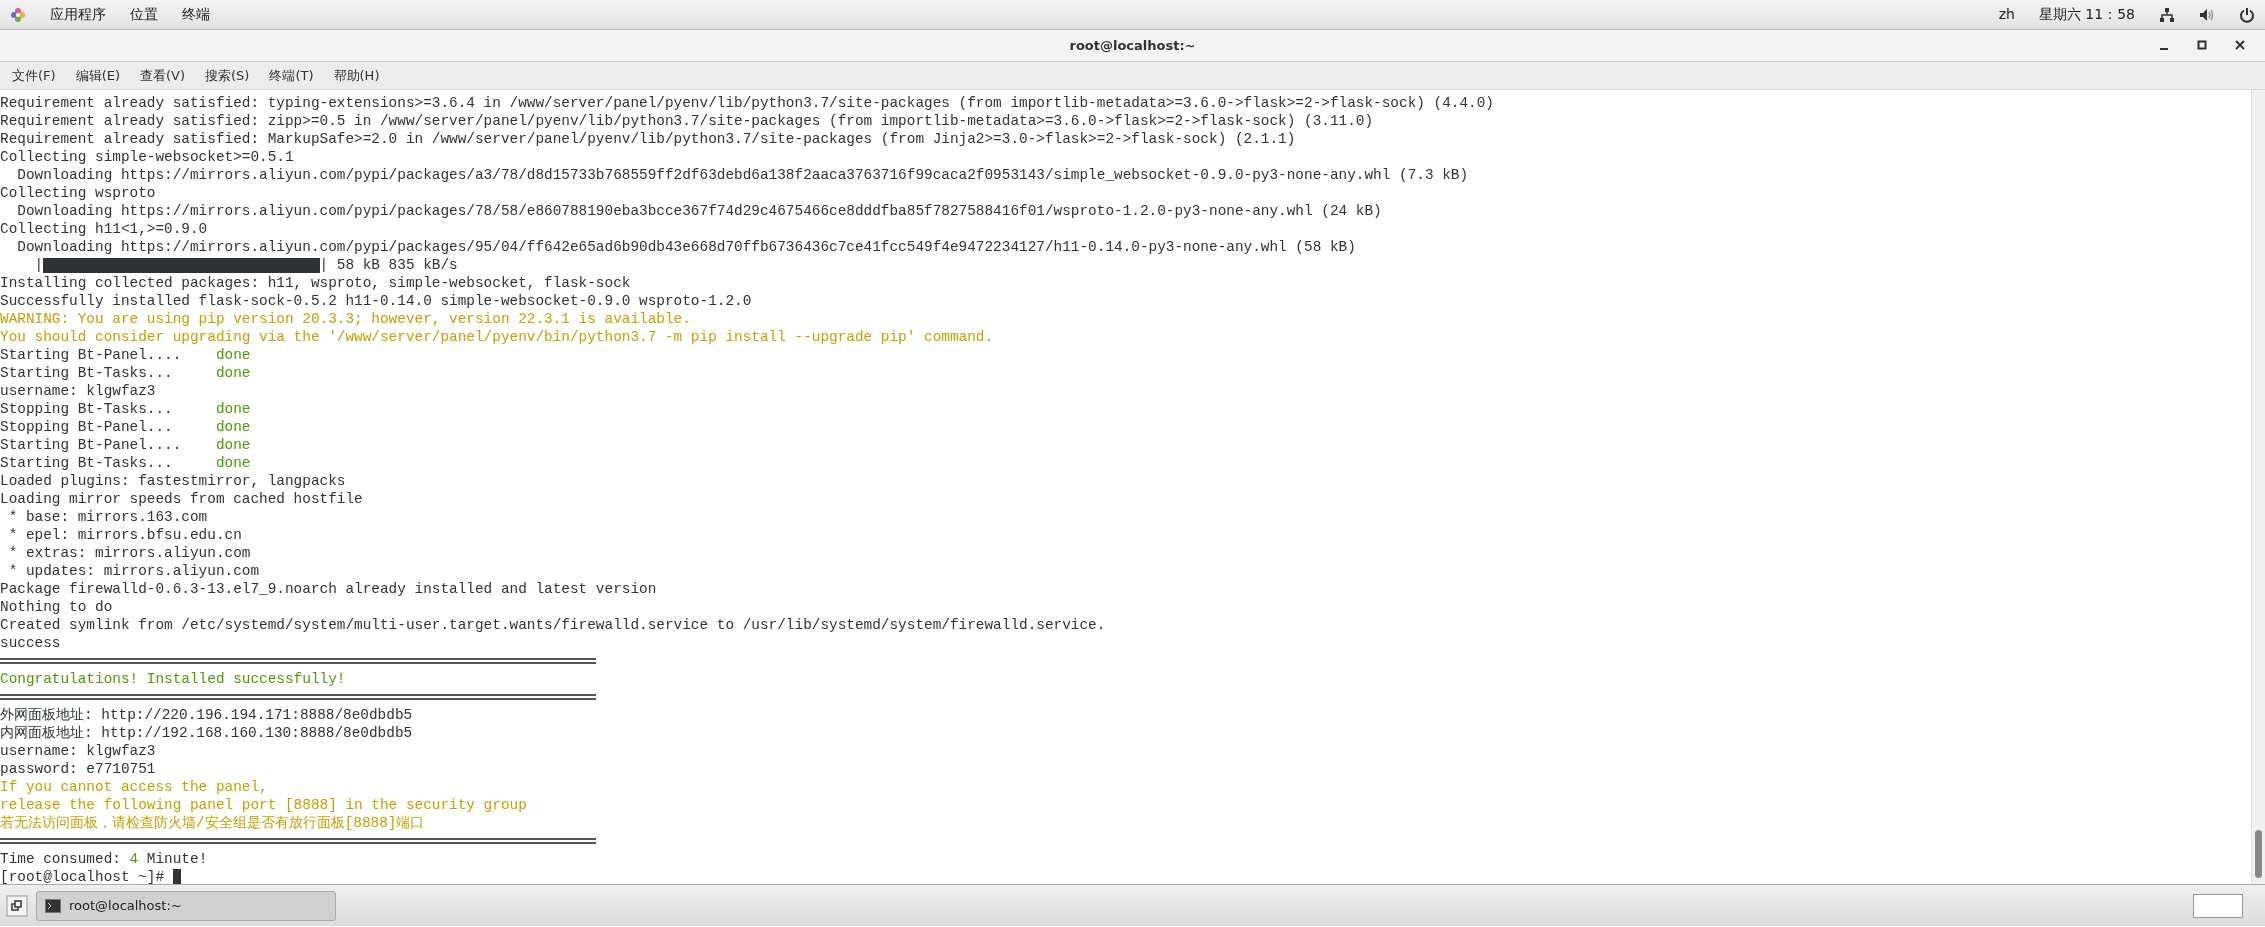  I want to click on terminal-line: * updates: mirrors.aliyun.com, so click(133, 571).